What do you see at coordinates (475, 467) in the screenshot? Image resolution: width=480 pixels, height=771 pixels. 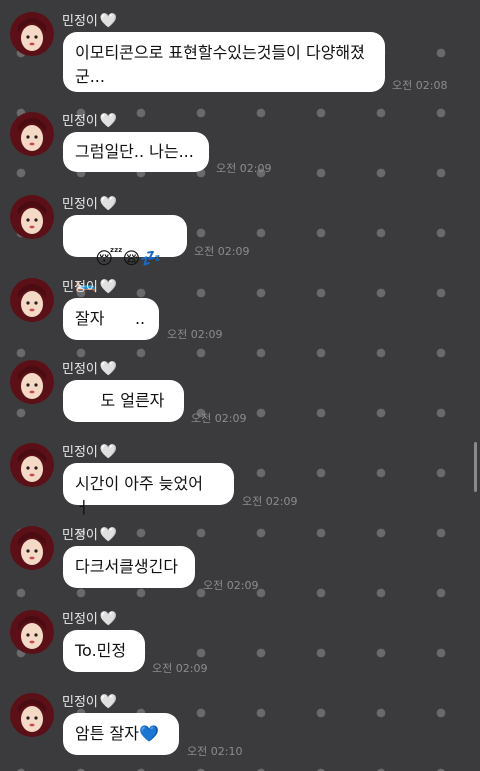 I see `scrollbar-thumb` at bounding box center [475, 467].